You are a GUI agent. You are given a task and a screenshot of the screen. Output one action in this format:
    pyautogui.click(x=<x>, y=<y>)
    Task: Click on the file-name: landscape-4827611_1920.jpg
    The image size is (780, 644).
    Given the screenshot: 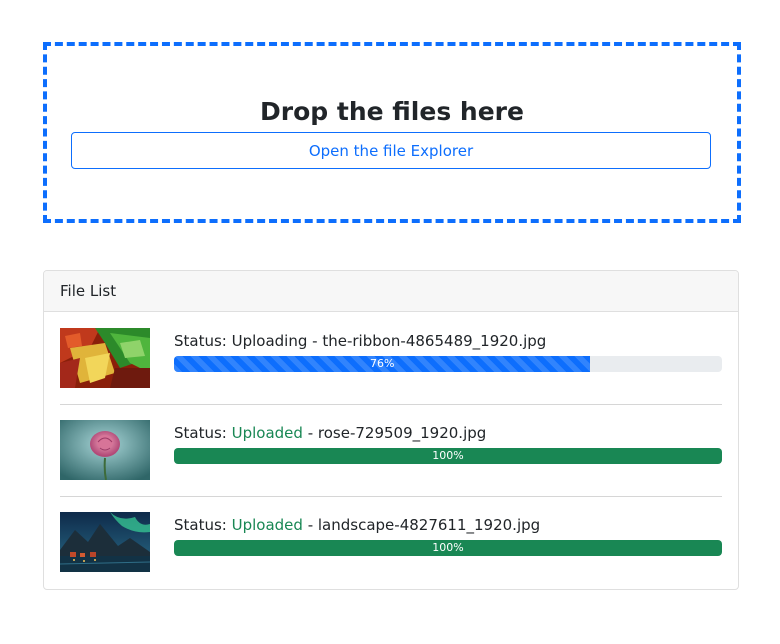 What is the action you would take?
    pyautogui.click(x=429, y=525)
    